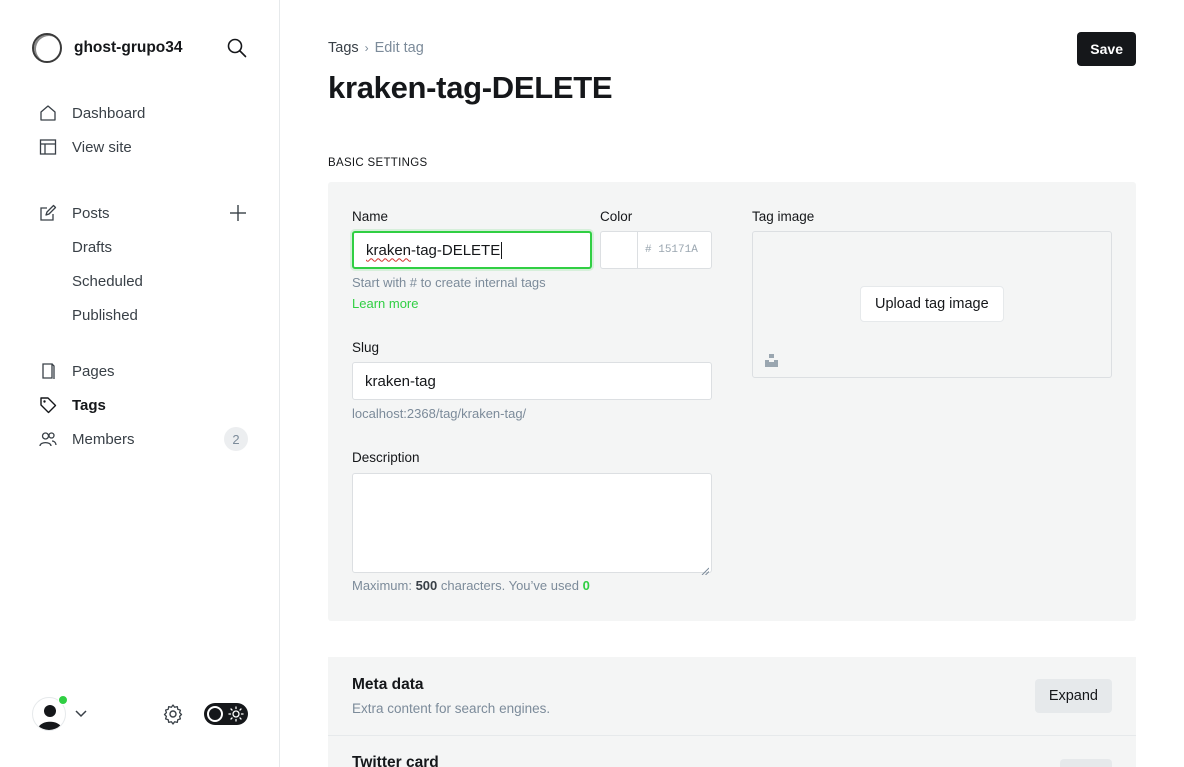 This screenshot has width=1184, height=767. I want to click on section-label-basic-settings: BASIC SETTINGS, so click(378, 163).